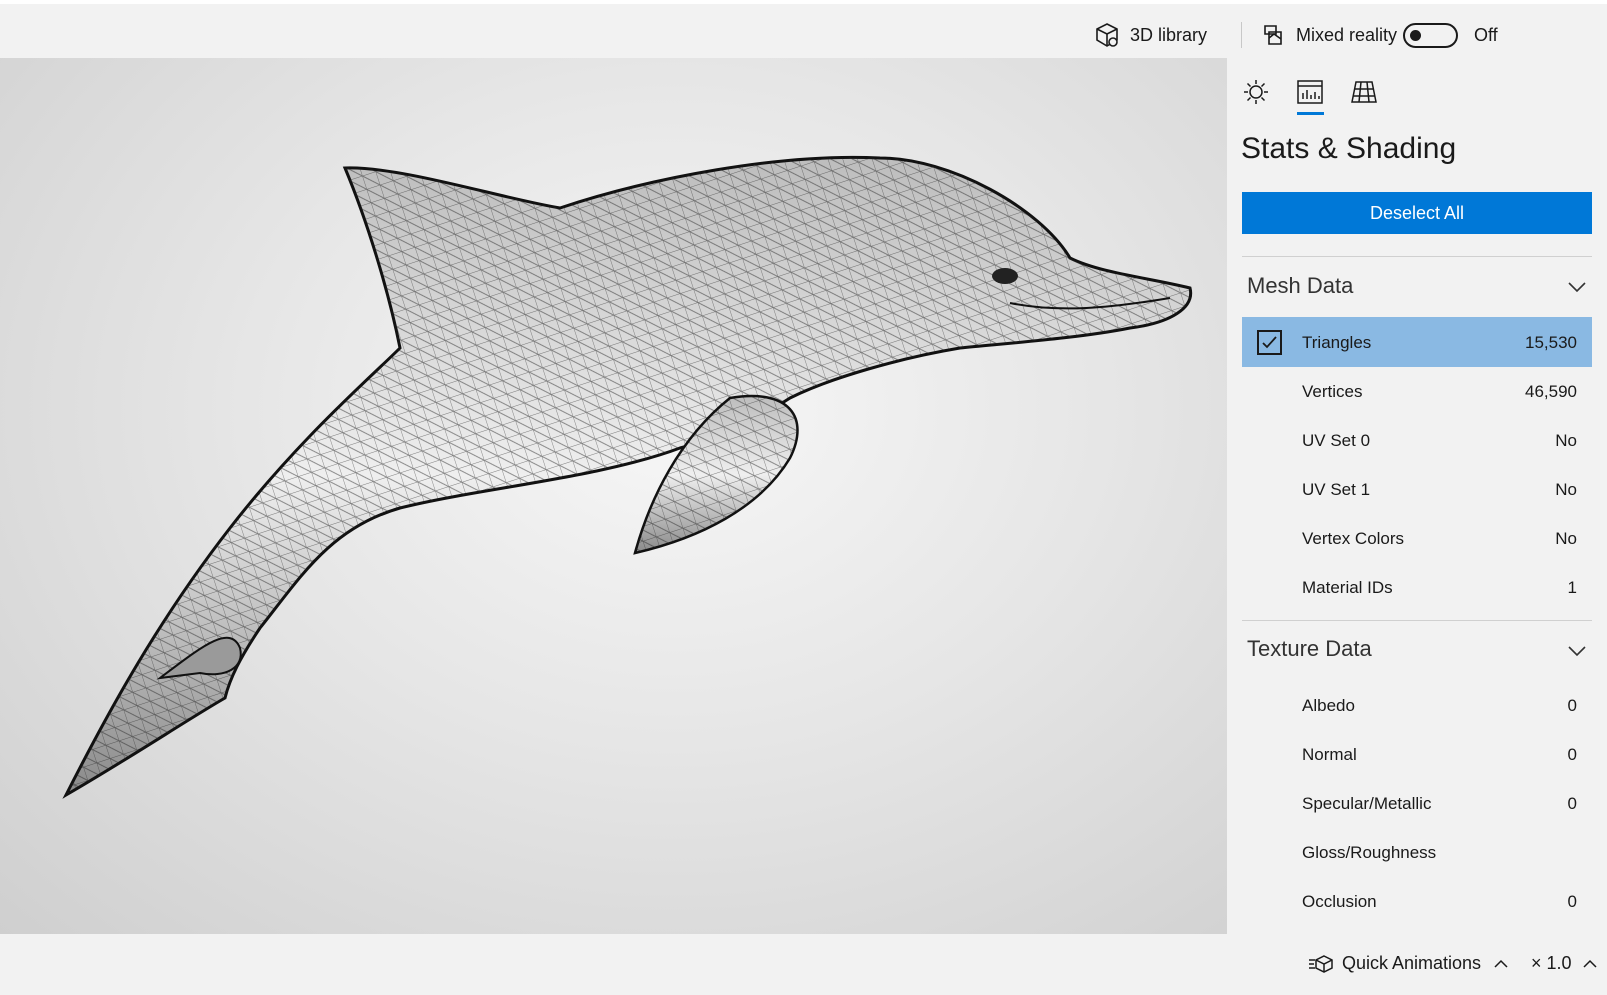  What do you see at coordinates (1417, 440) in the screenshot?
I see `mesh-row-uv-set-0: UV Set 0 No` at bounding box center [1417, 440].